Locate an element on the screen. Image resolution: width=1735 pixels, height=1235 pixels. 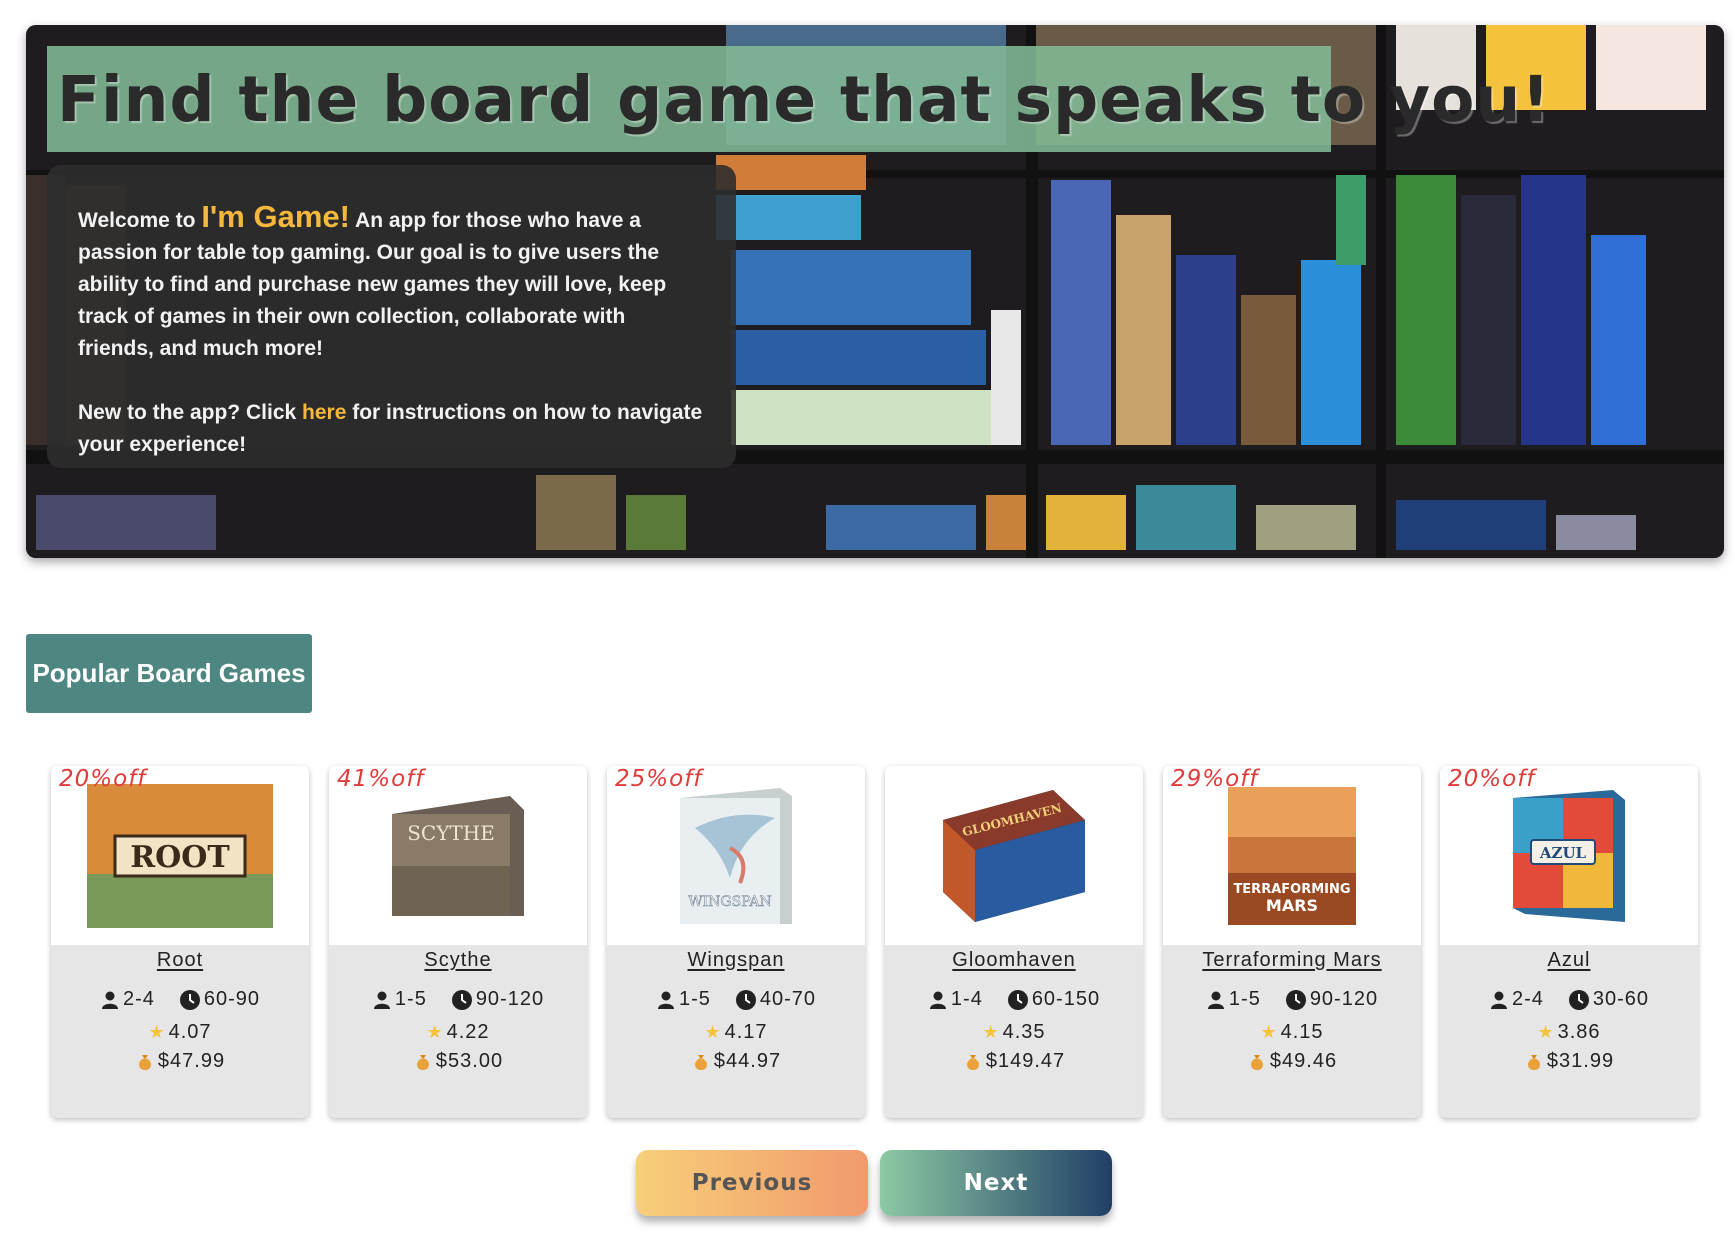
game-name-link: Scythe is located at coordinates (458, 960).